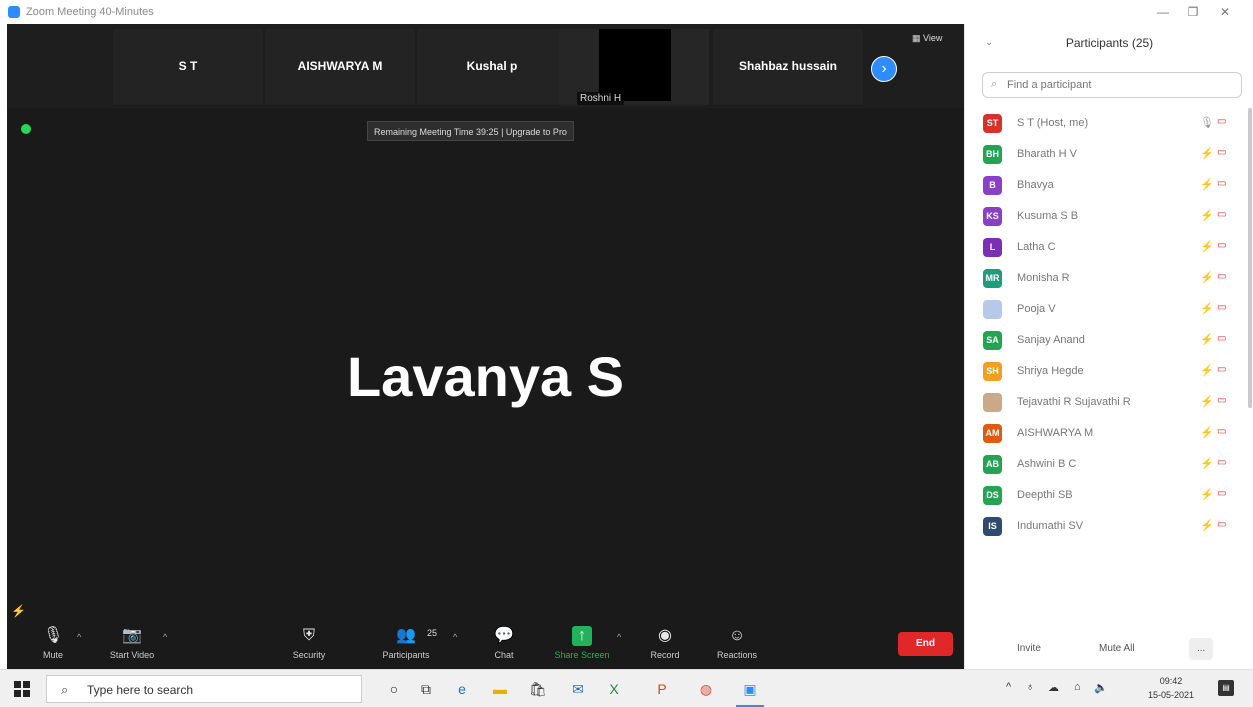  What do you see at coordinates (1048, 216) in the screenshot?
I see `participant-name: Kusuma S B` at bounding box center [1048, 216].